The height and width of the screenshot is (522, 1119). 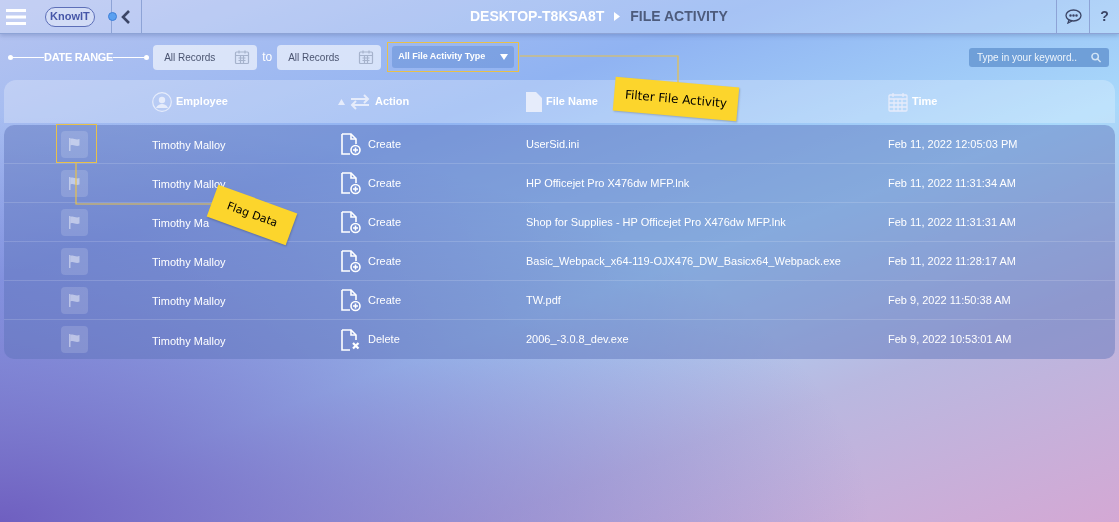 I want to click on column-header: Action, so click(x=392, y=101).